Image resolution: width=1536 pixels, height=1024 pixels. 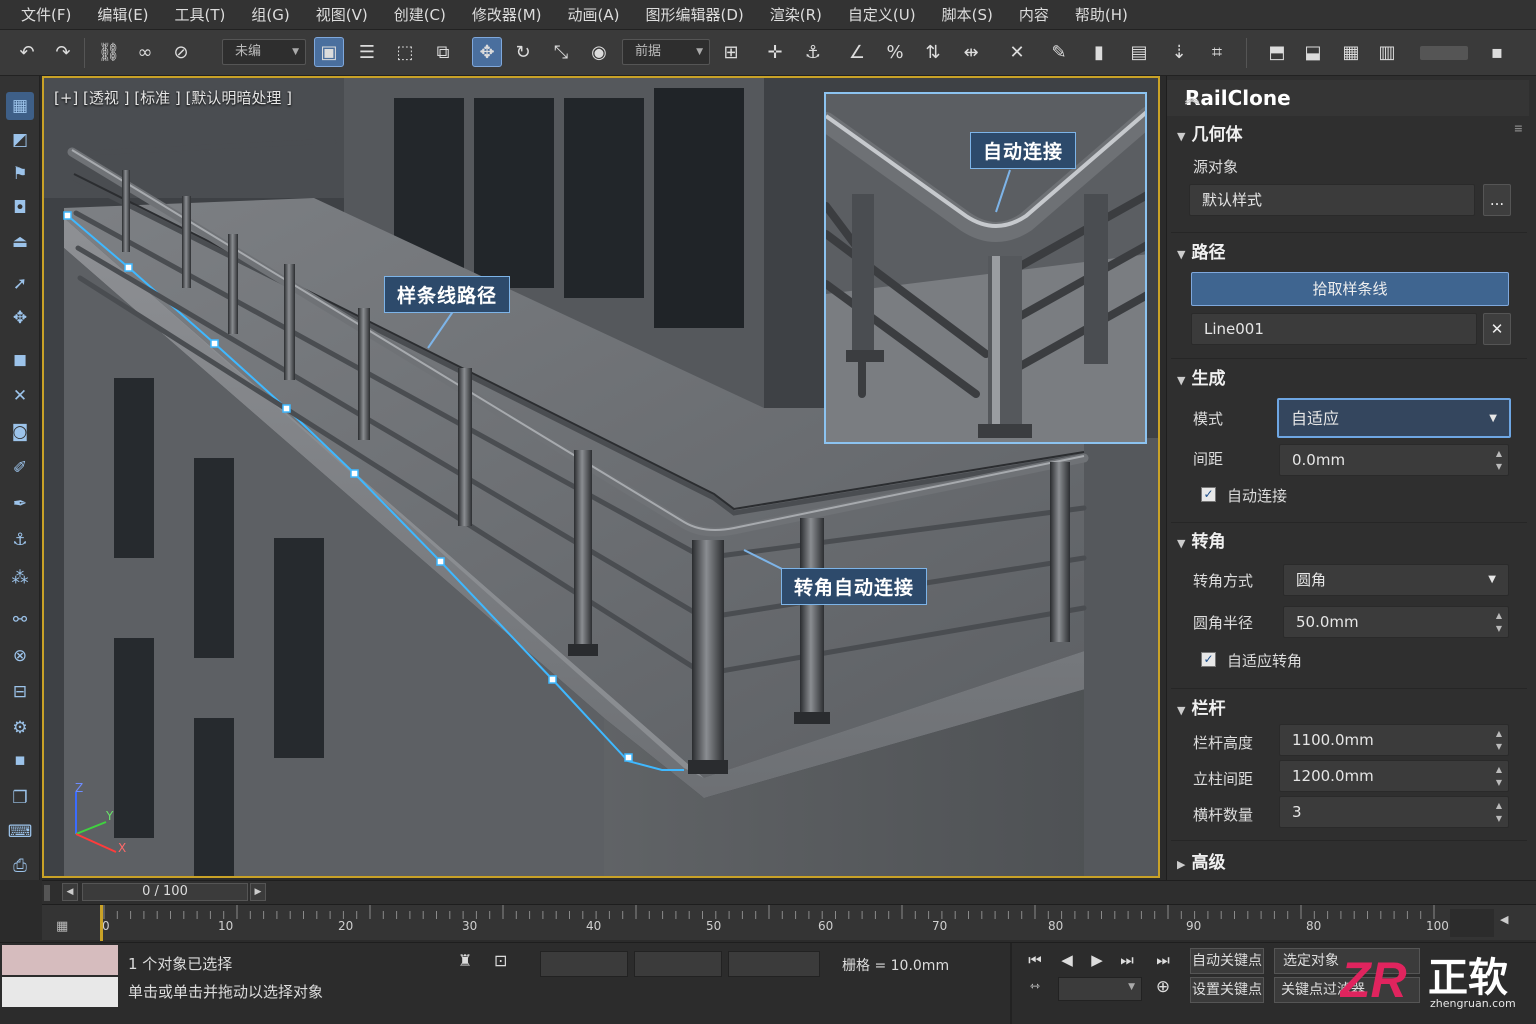 I want to click on section-geometry: ▼ 几何体 ≡, so click(x=1352, y=135).